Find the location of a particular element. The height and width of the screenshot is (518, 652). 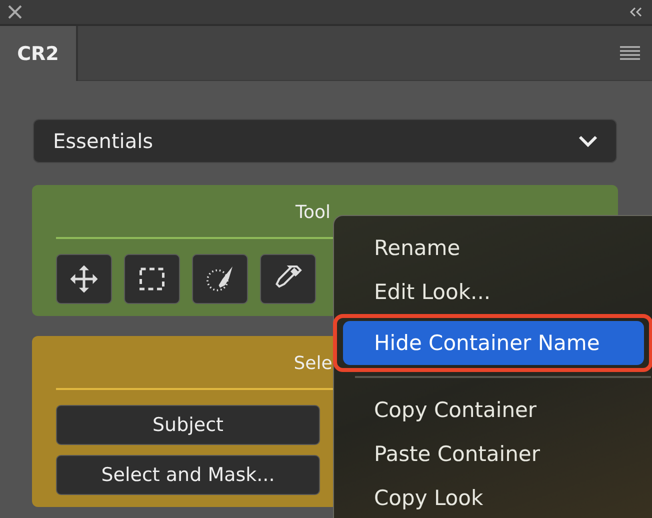

panel-tab: CR2 is located at coordinates (39, 53).